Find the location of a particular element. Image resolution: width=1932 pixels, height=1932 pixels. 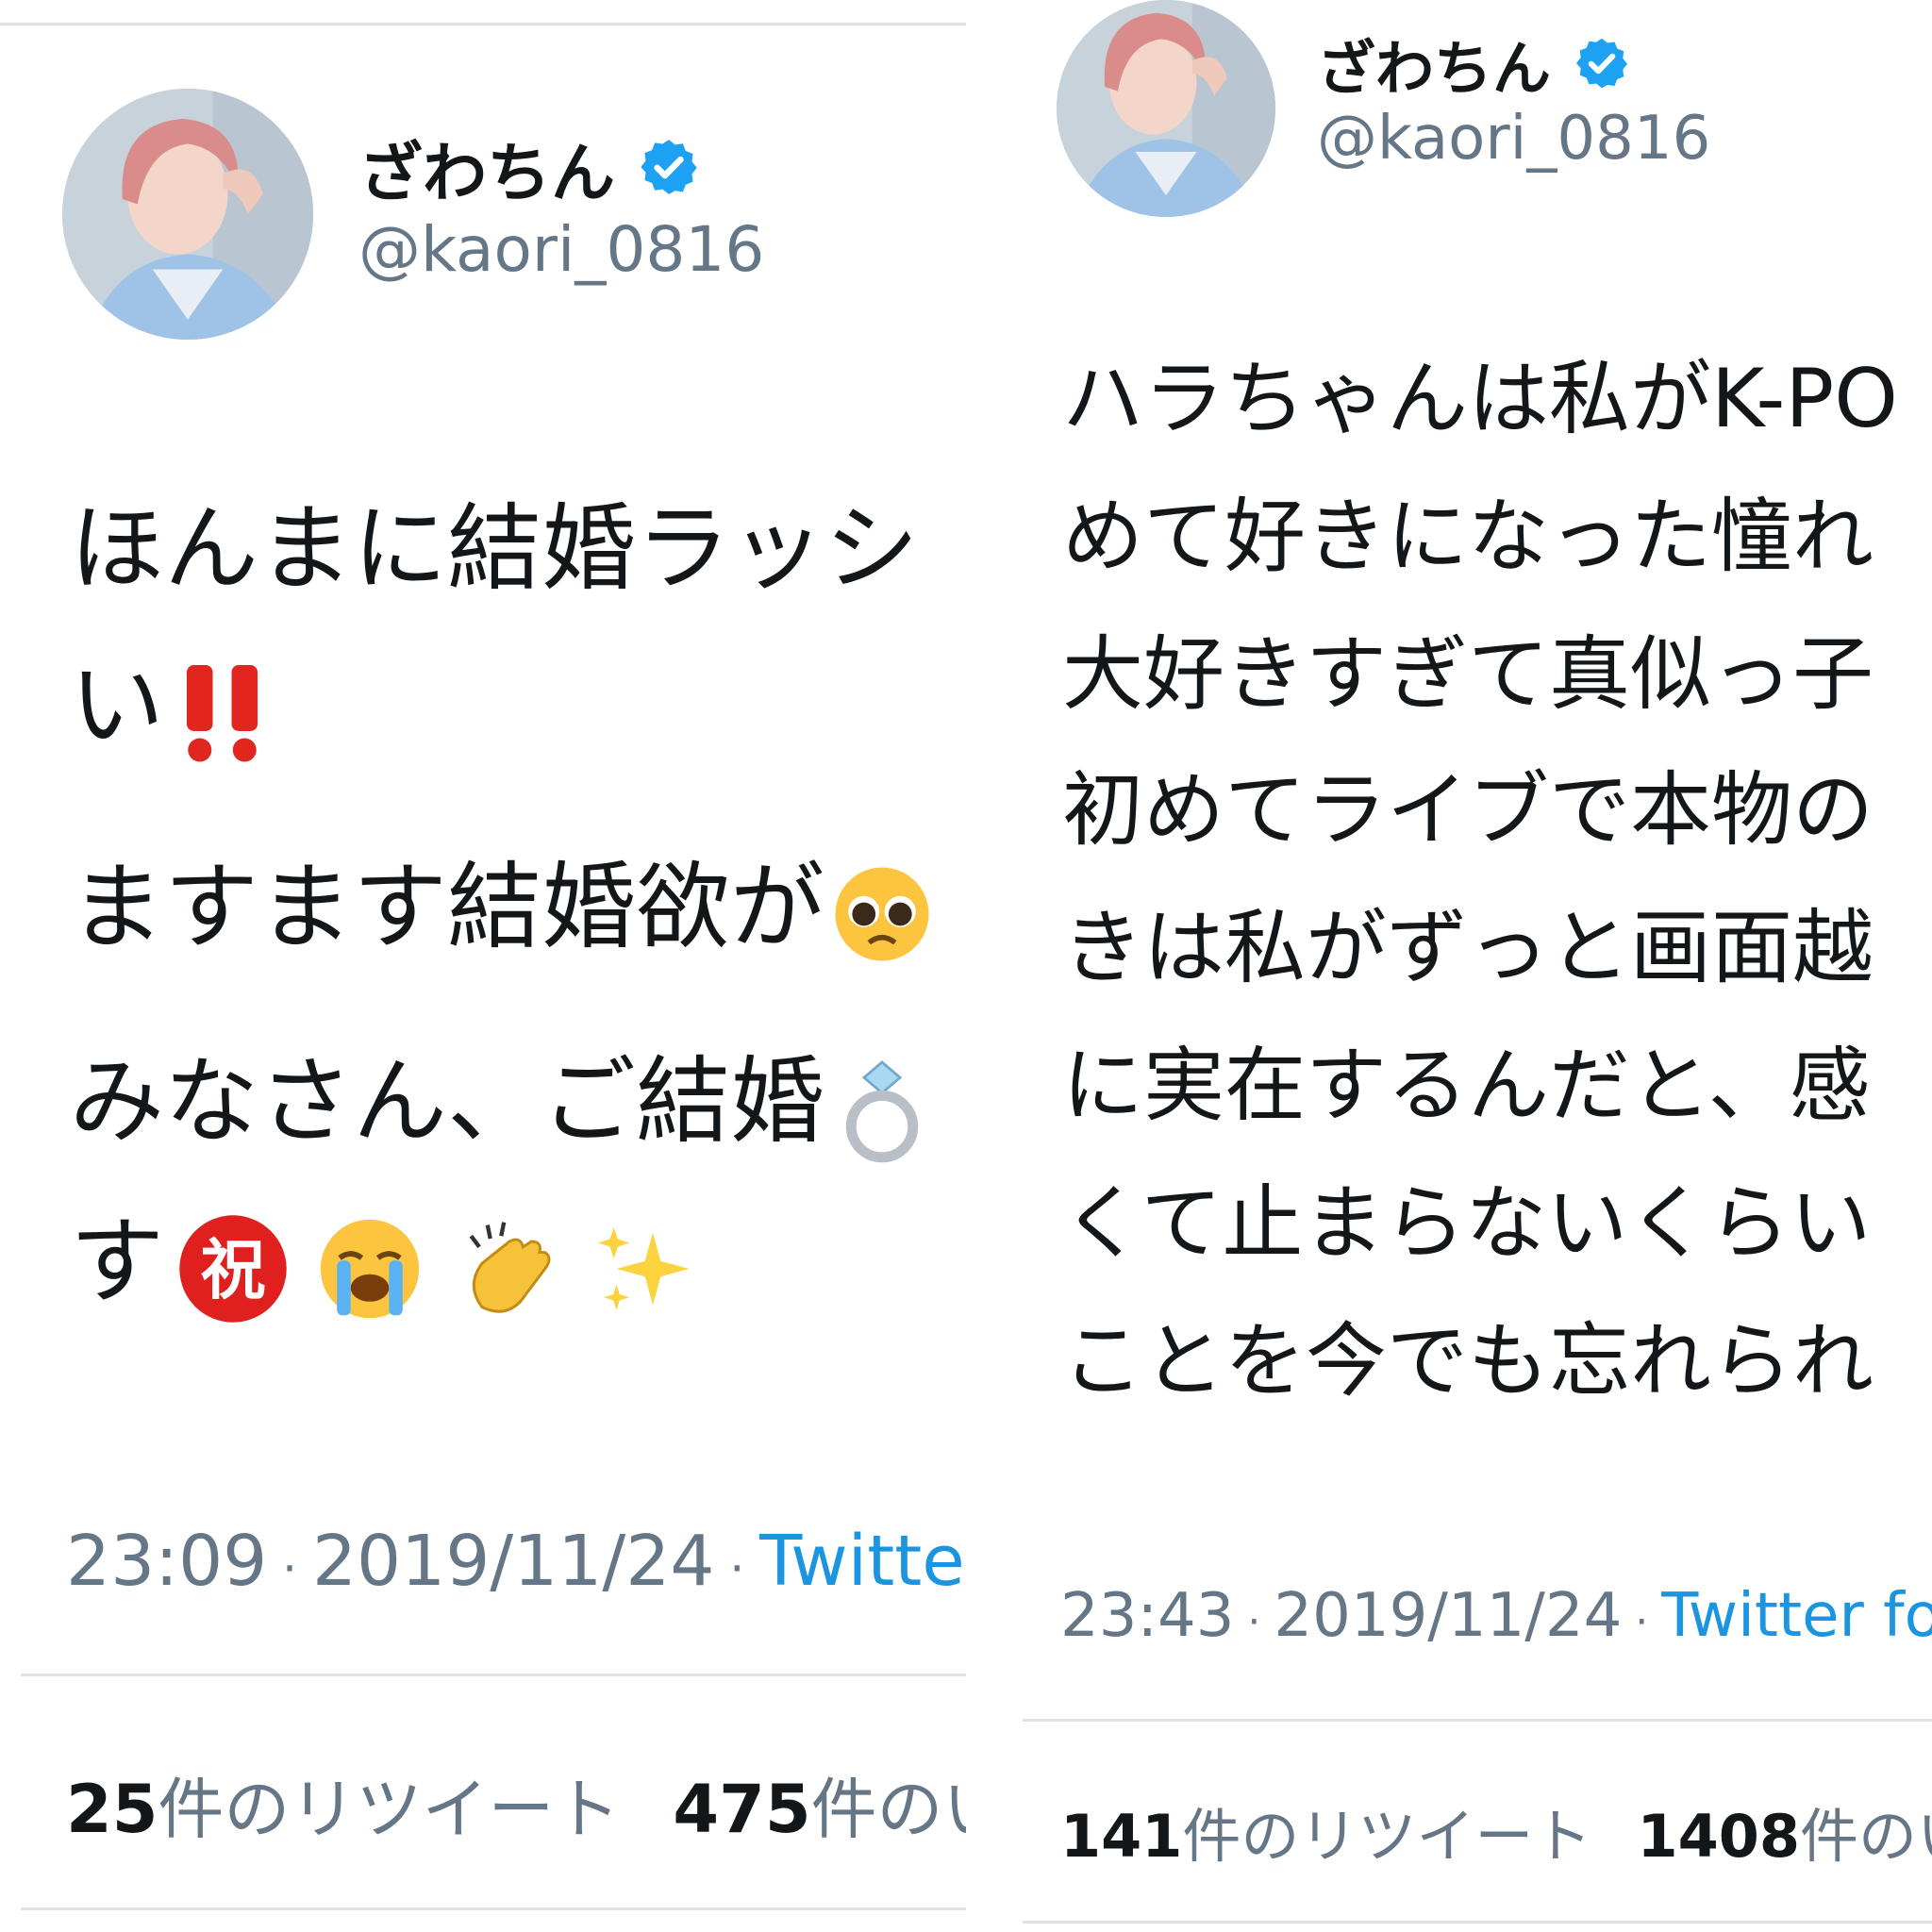

double-exclamation-icon is located at coordinates (224, 712).